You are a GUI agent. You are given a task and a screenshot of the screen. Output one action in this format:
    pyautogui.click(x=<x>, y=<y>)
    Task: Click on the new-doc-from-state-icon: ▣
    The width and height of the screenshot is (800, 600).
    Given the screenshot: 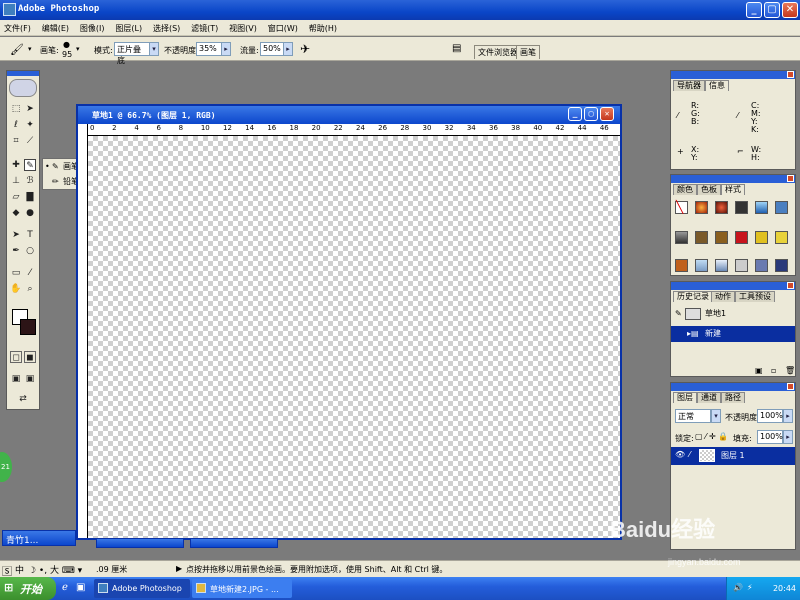 What is the action you would take?
    pyautogui.click(x=759, y=370)
    